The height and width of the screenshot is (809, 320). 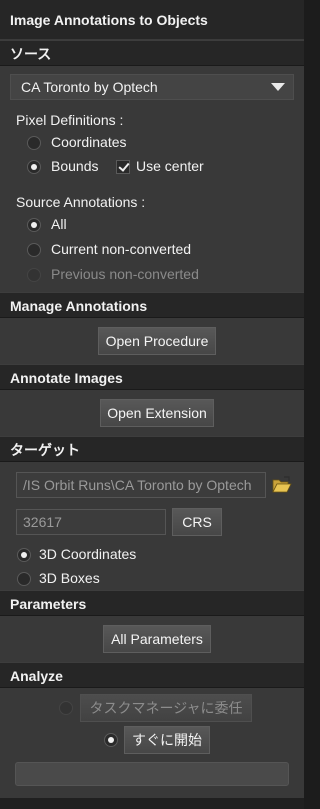 What do you see at coordinates (282, 485) in the screenshot?
I see `folder-open-icon` at bounding box center [282, 485].